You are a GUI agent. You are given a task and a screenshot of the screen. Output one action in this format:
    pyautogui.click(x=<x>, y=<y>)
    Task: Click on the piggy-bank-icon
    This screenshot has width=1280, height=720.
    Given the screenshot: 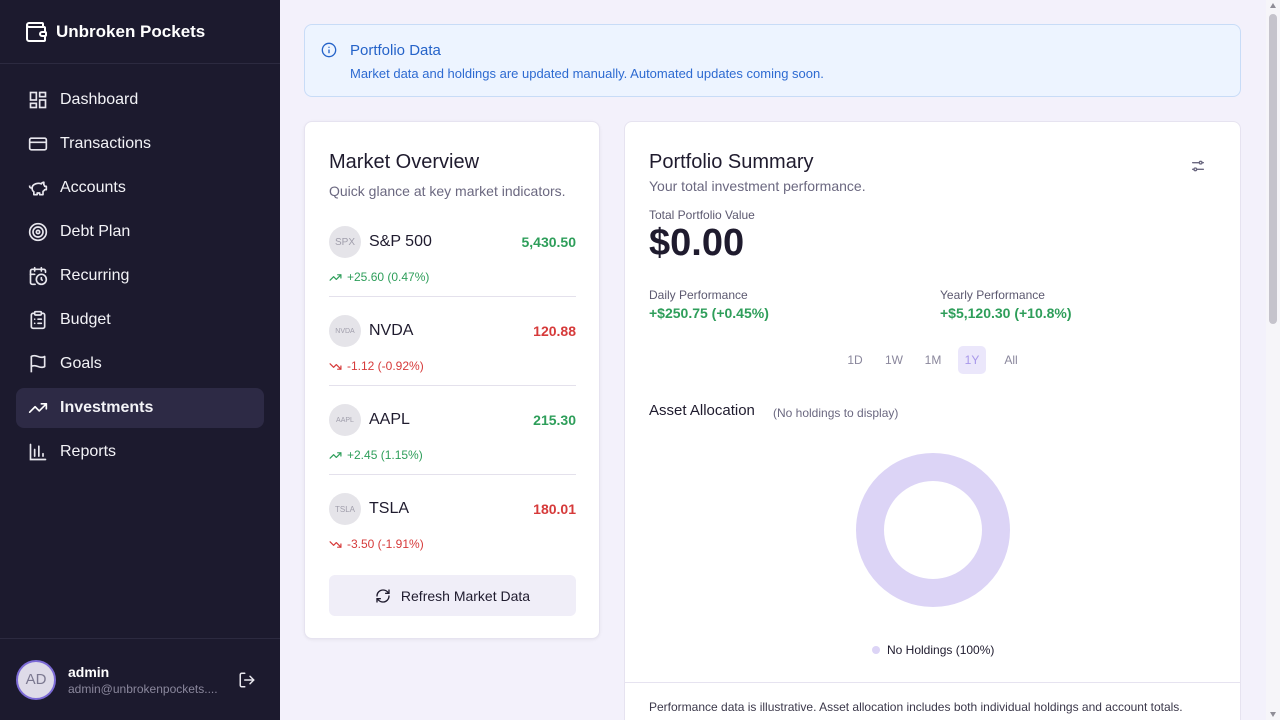 What is the action you would take?
    pyautogui.click(x=38, y=188)
    